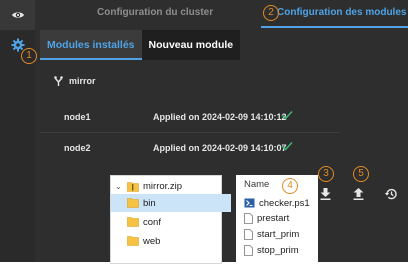 Image resolution: width=408 pixels, height=264 pixels. I want to click on file-name: start_prim, so click(278, 234).